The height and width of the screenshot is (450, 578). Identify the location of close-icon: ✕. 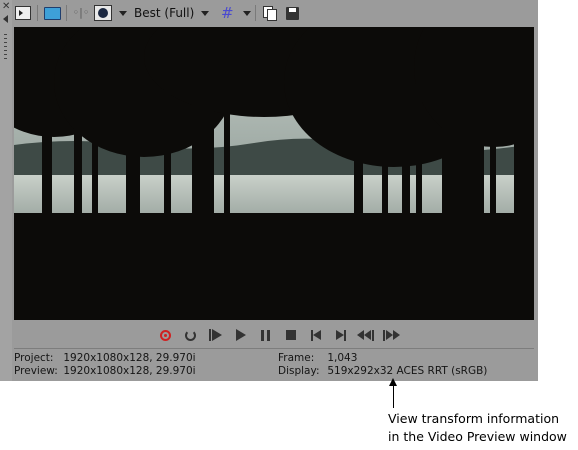
(6, 7).